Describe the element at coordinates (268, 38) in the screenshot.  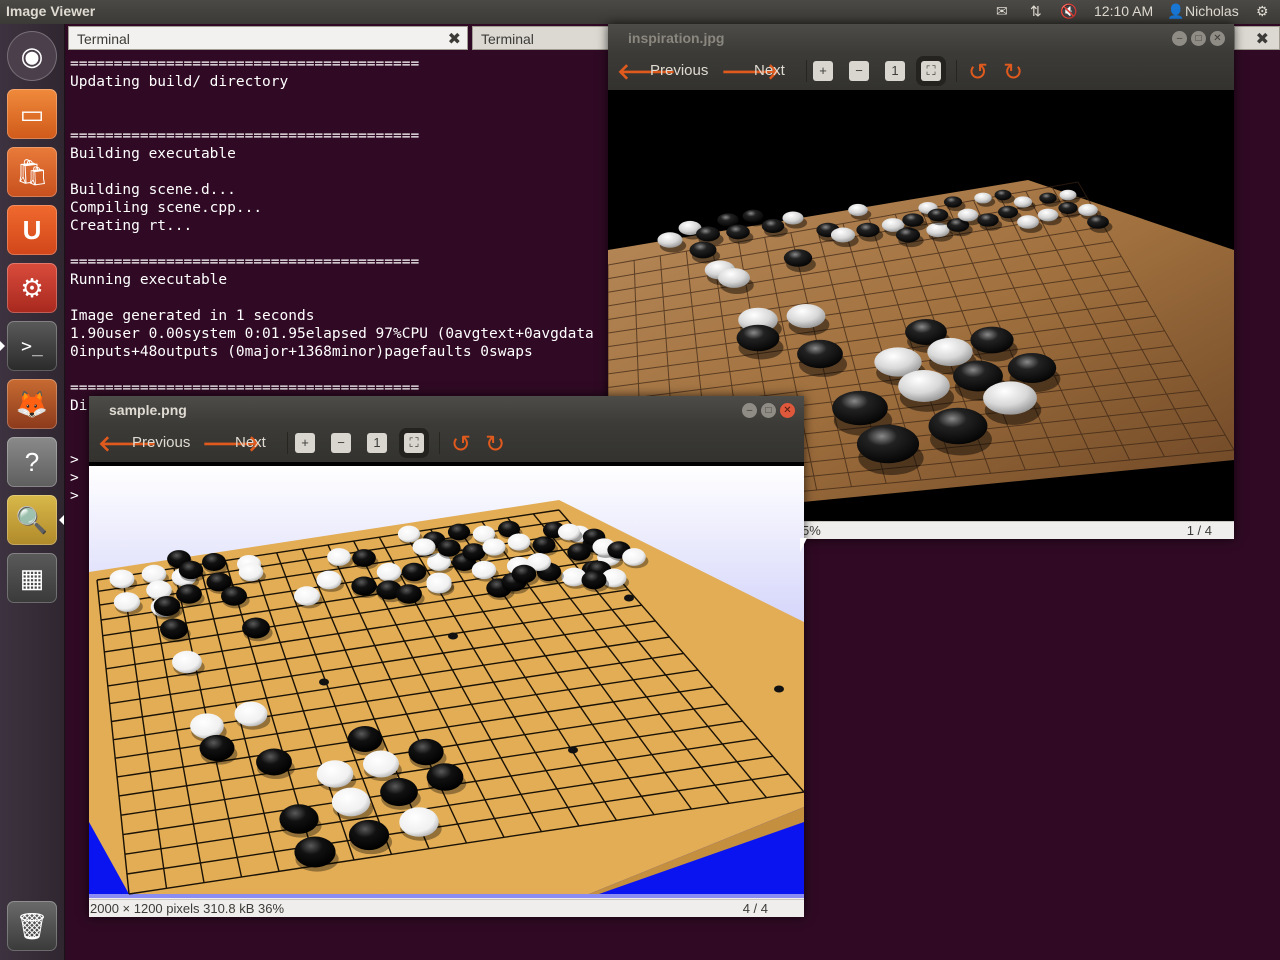
I see `tab-terminal-1: Terminal ✖` at that location.